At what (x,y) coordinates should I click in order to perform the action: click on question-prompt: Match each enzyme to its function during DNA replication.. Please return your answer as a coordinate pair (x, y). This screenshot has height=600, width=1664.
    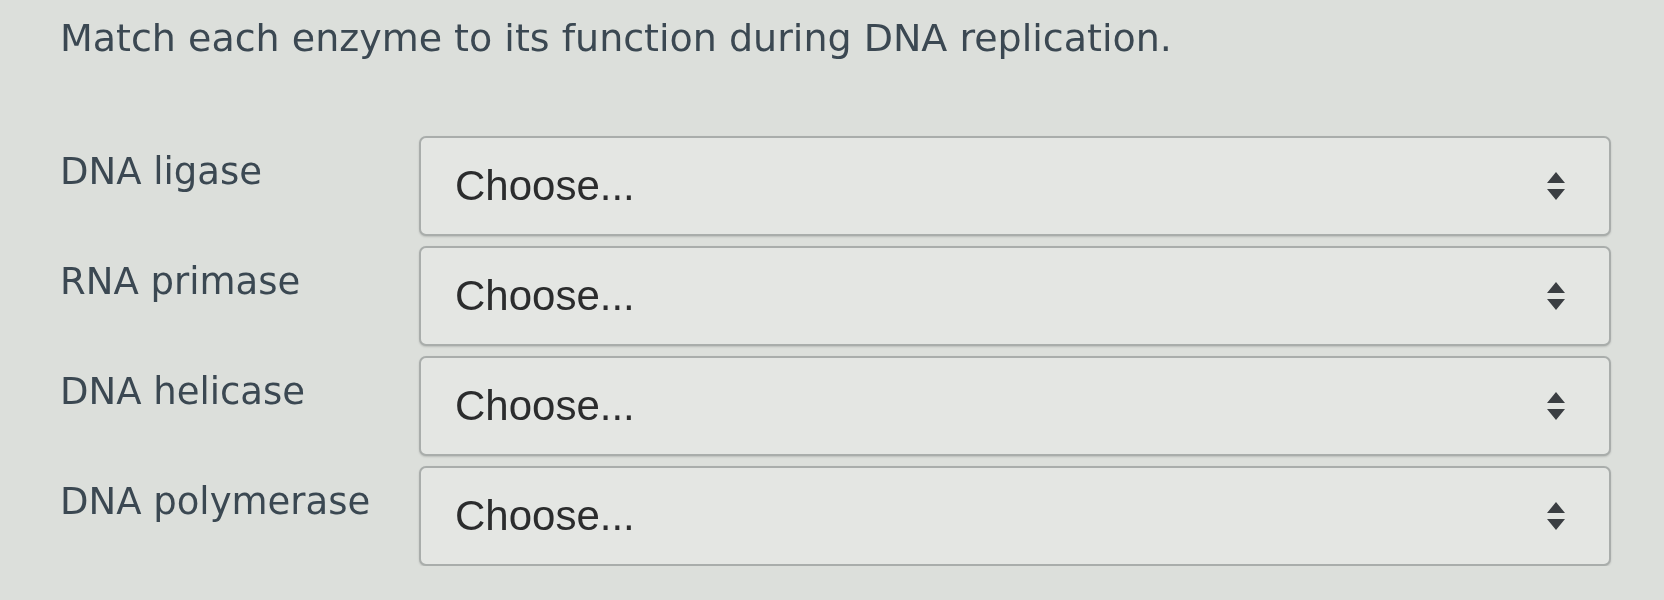
    Looking at the image, I should click on (616, 38).